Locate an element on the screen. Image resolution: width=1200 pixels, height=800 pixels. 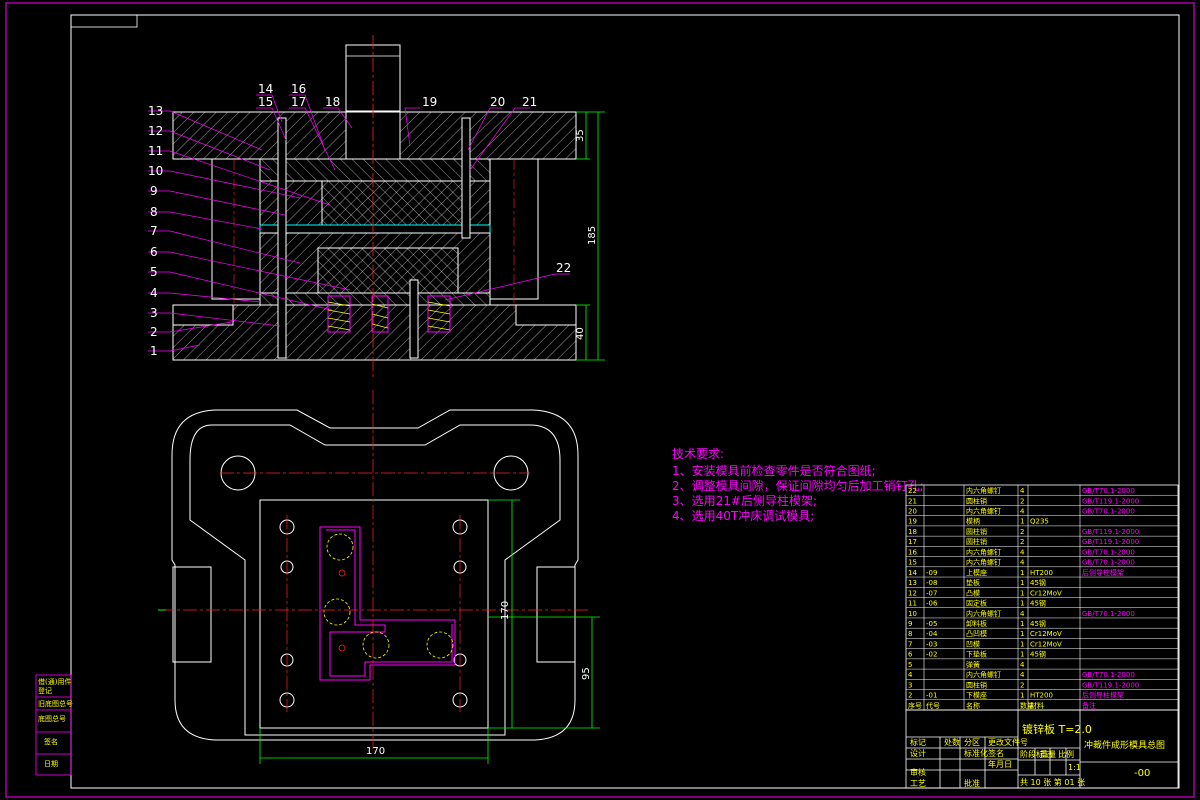
bom-cell-name: 凹模 is located at coordinates (973, 643).